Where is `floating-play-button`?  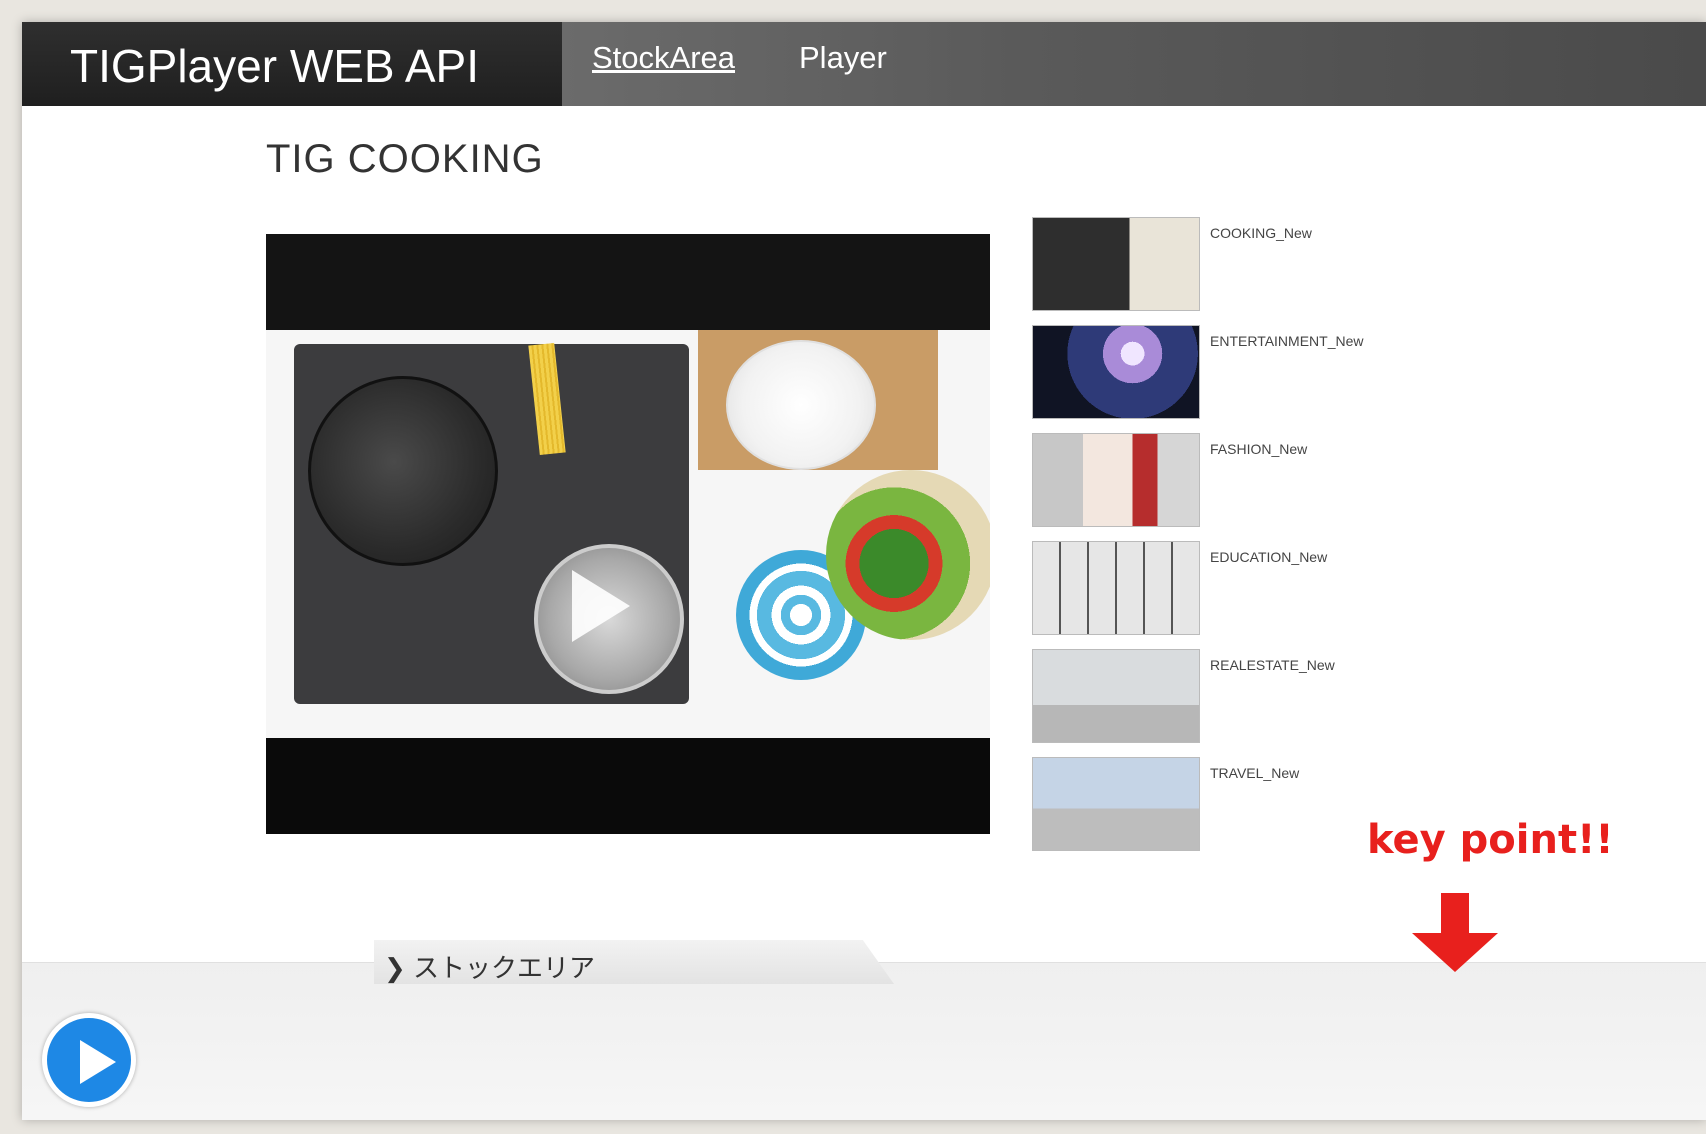 floating-play-button is located at coordinates (89, 1060).